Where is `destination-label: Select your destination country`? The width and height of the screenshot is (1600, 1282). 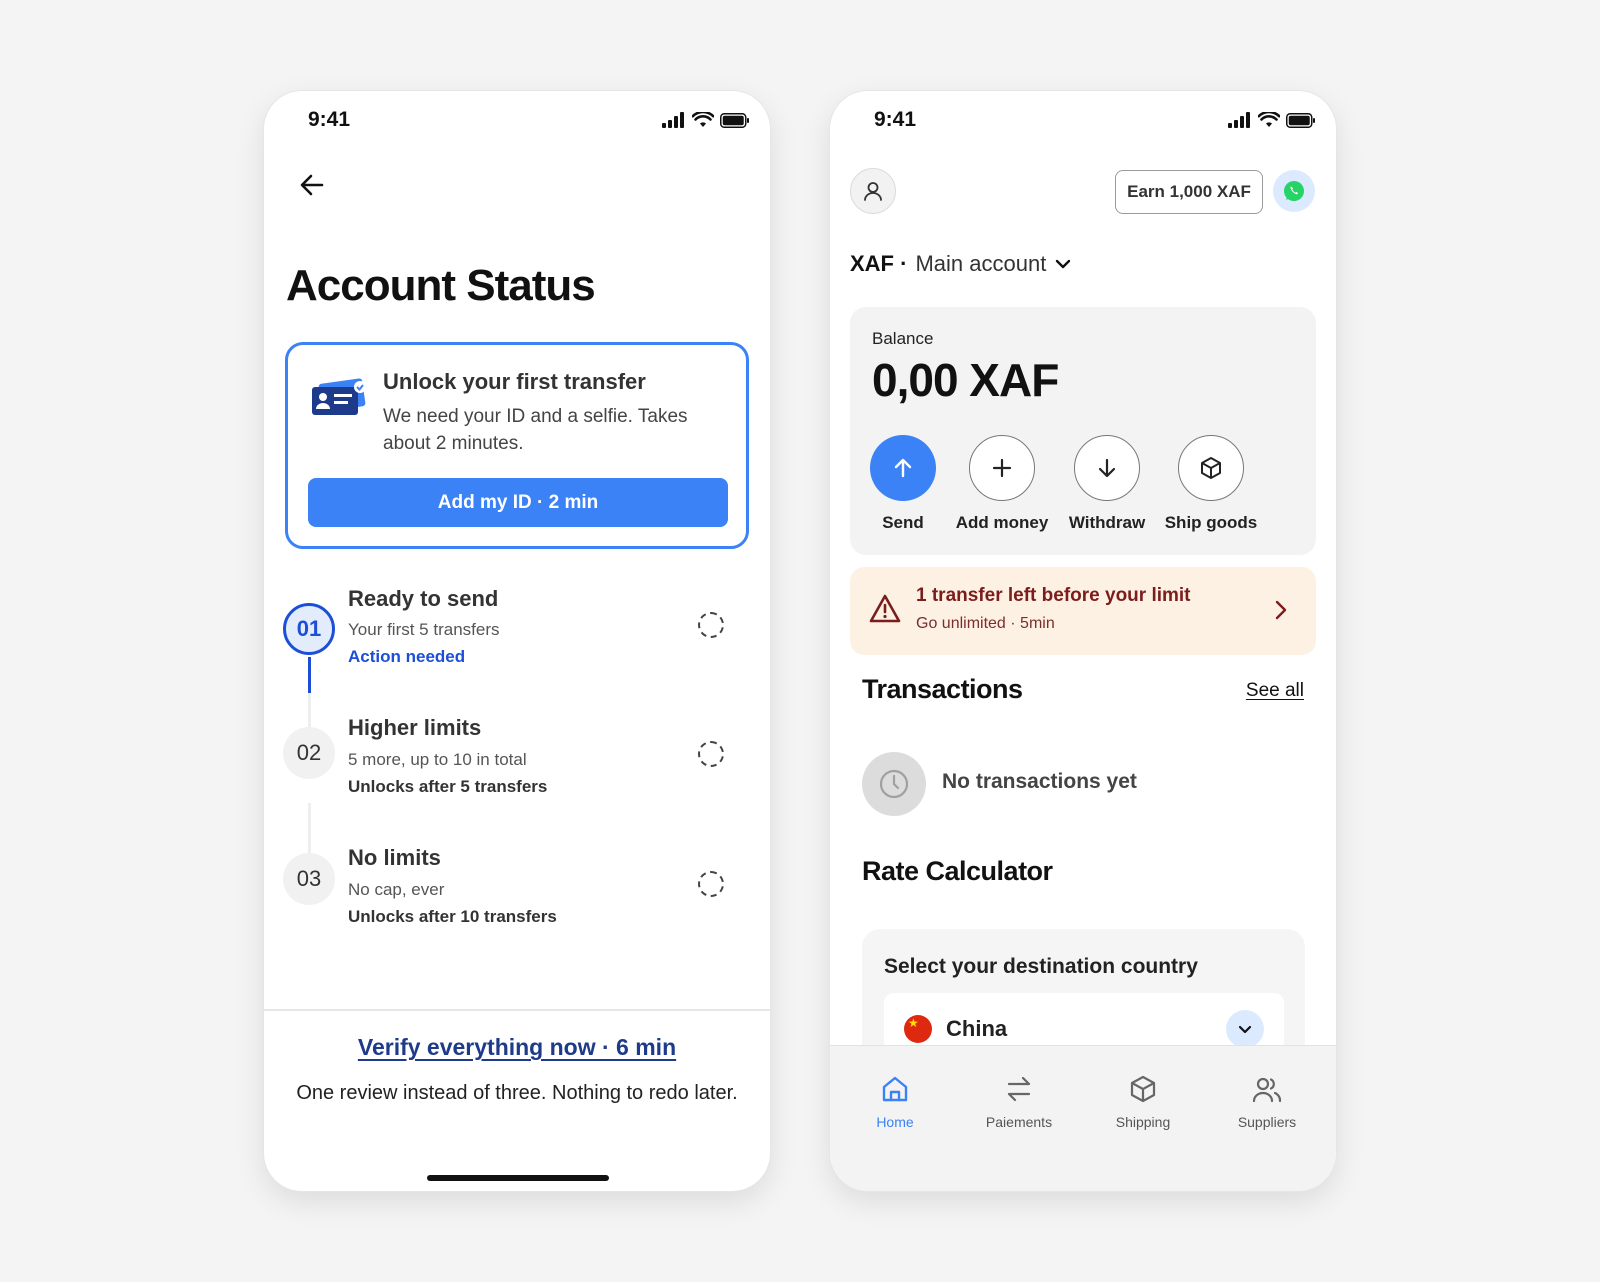 destination-label: Select your destination country is located at coordinates (1041, 966).